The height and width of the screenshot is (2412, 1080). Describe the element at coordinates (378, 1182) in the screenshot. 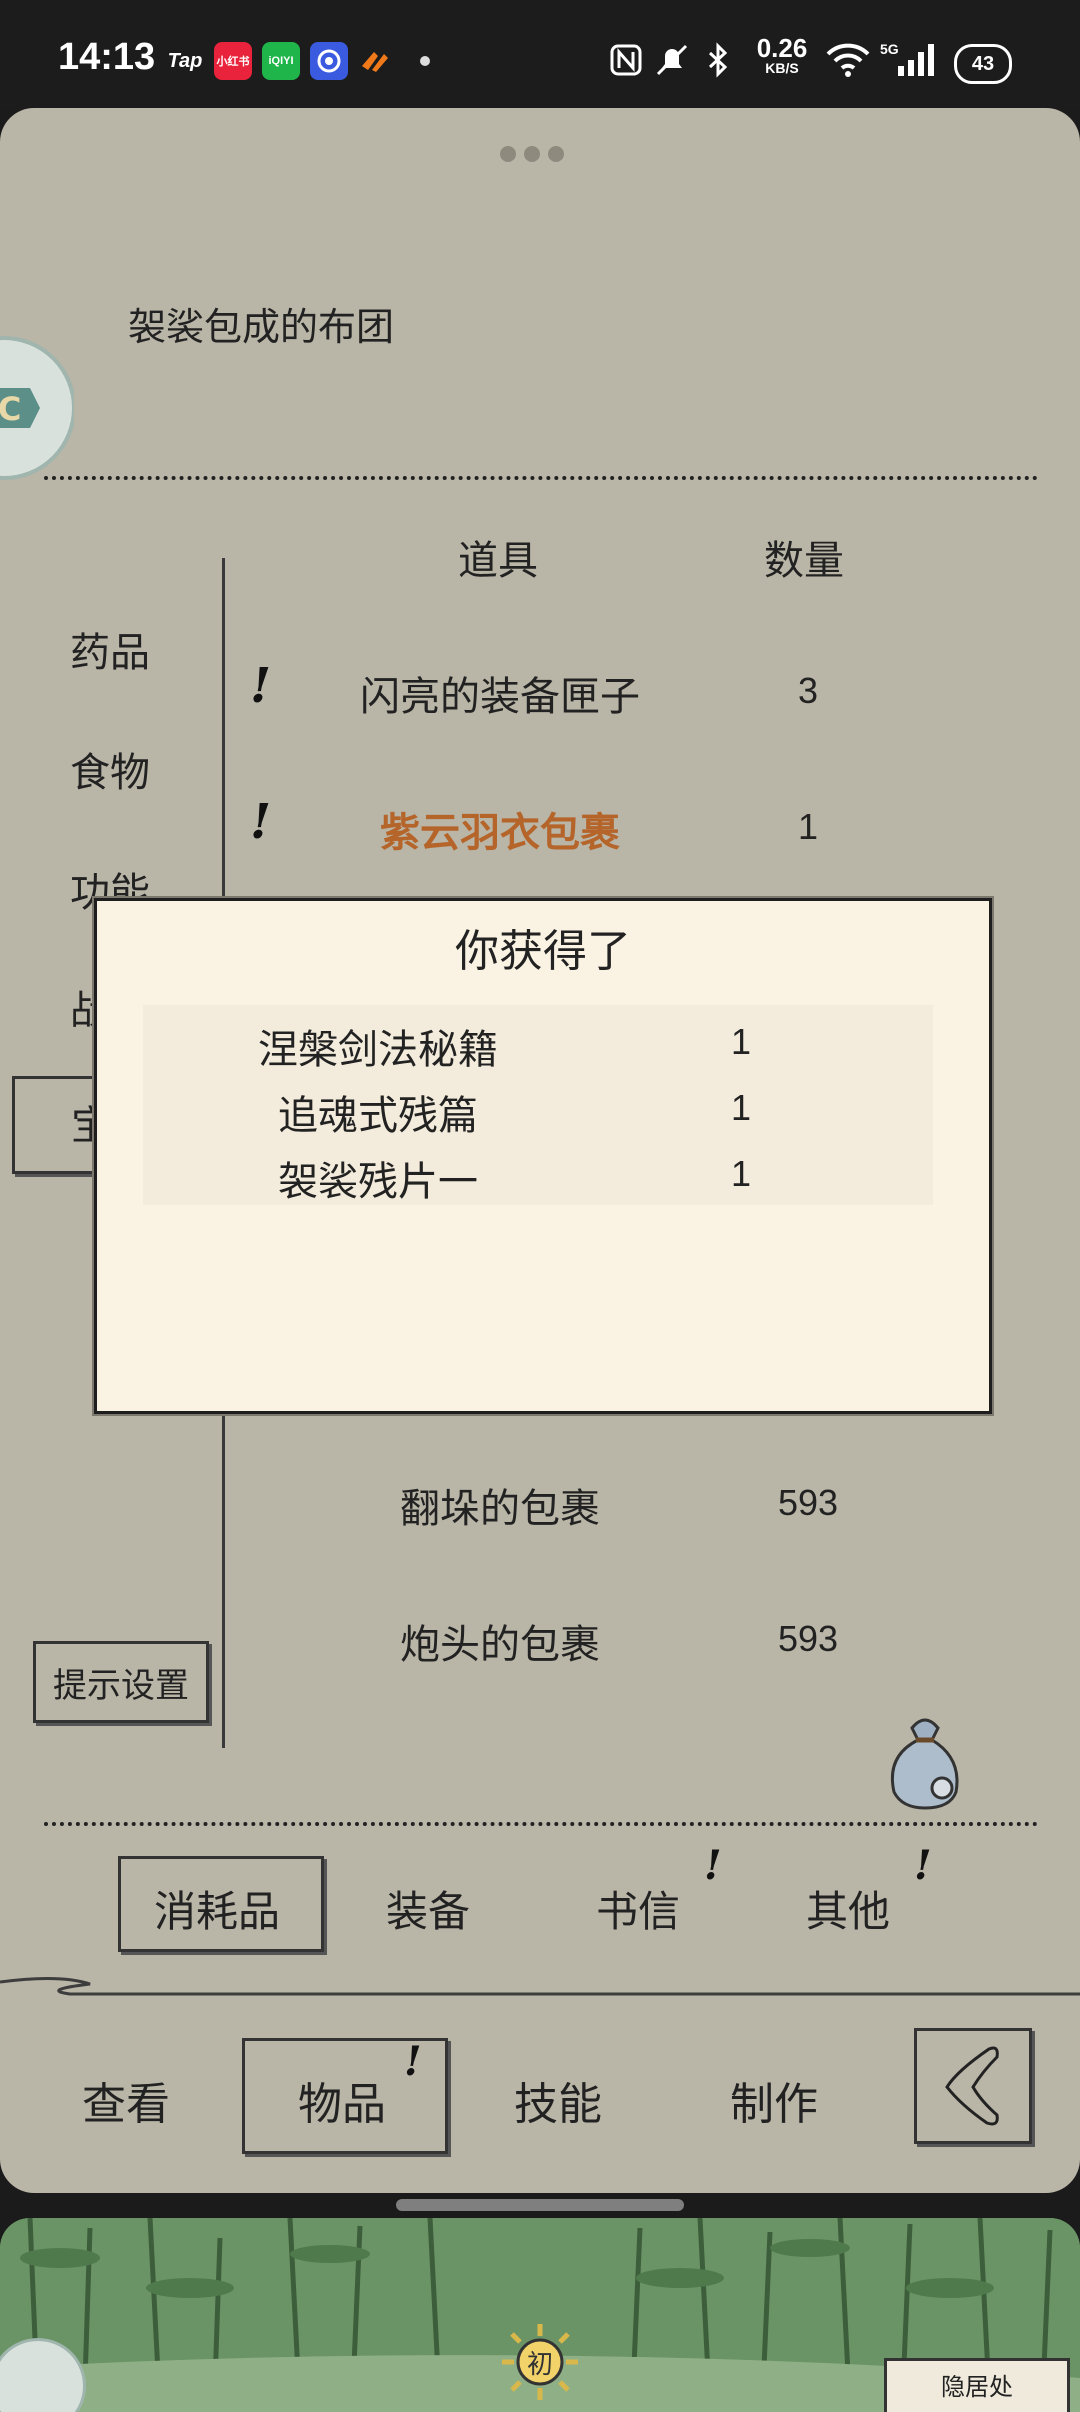

I see `reward-name: 袈裟残片一` at that location.